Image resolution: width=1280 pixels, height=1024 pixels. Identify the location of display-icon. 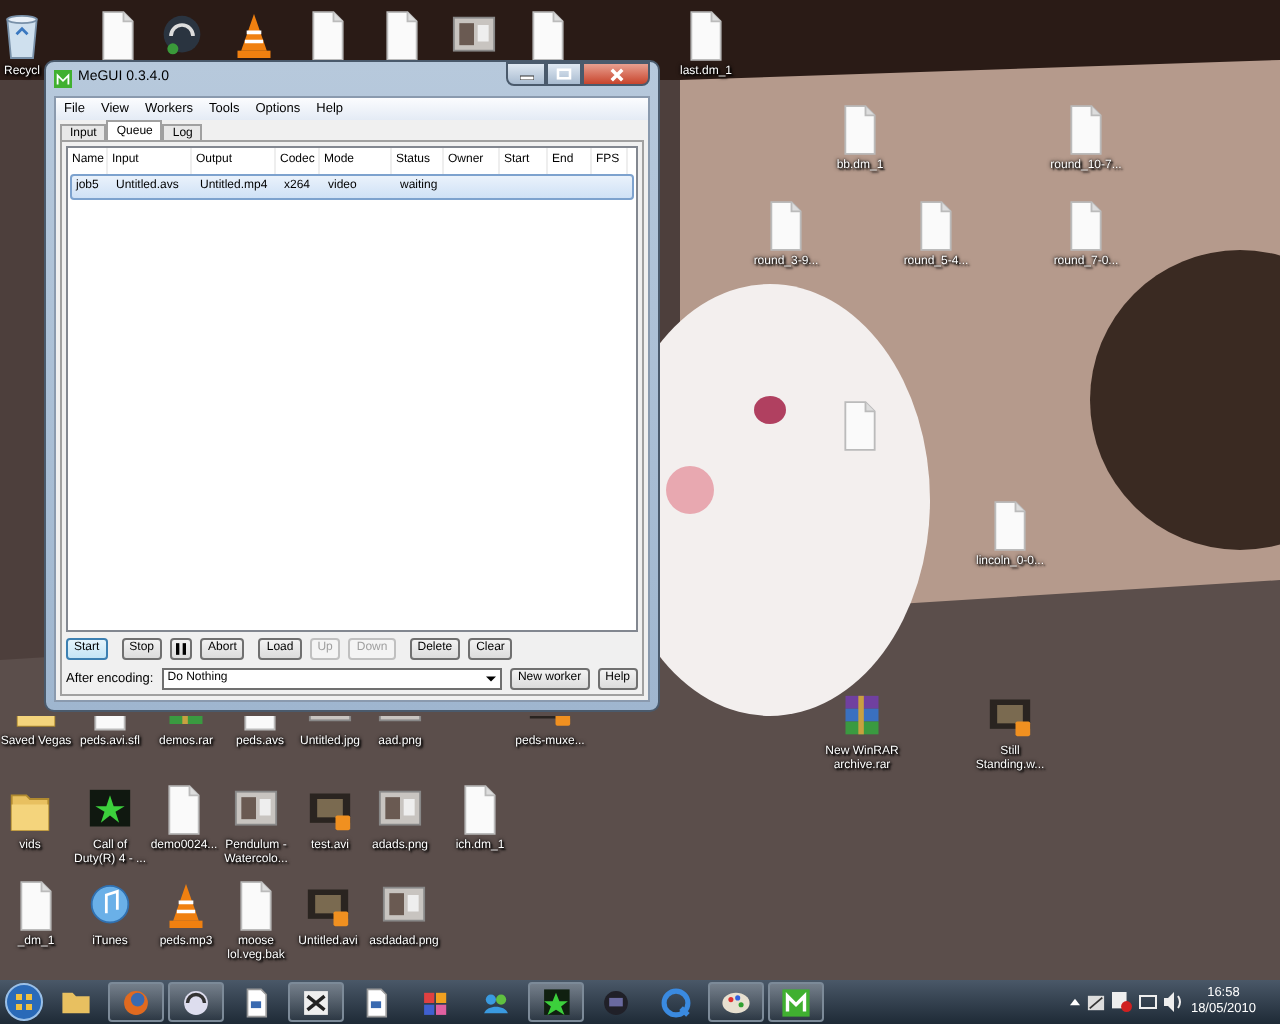
(1148, 1002).